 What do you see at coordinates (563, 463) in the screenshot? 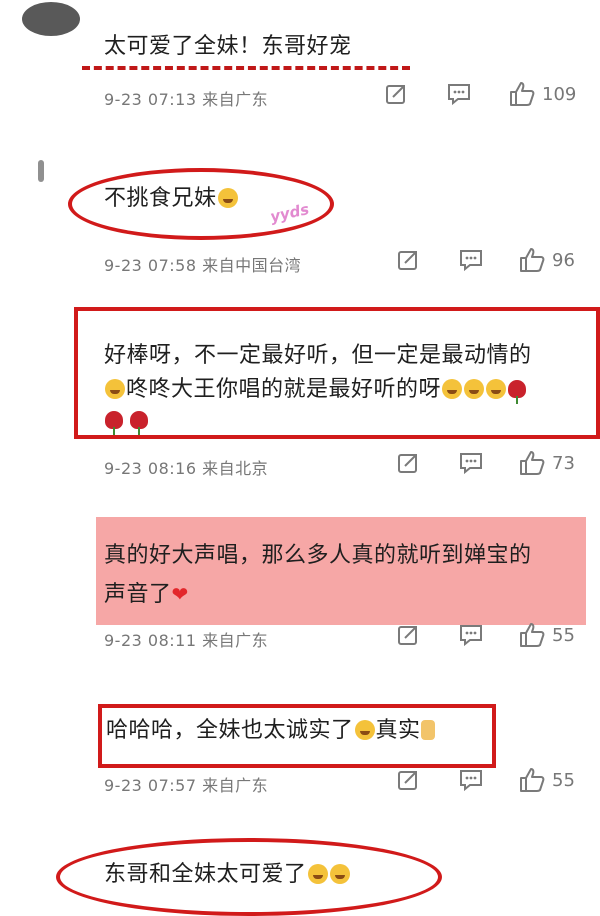
I see `like-count: 73` at bounding box center [563, 463].